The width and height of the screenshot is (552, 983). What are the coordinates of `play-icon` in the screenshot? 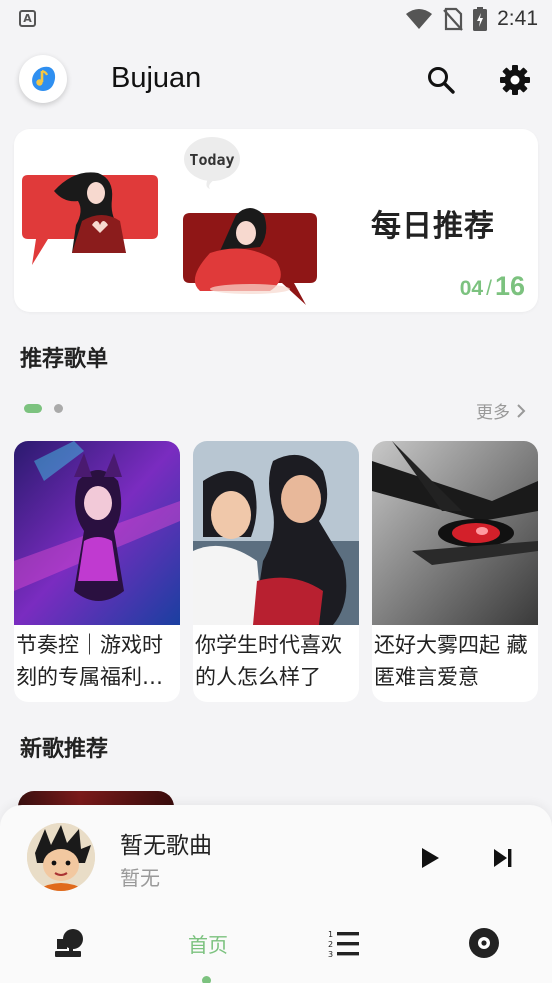 It's located at (430, 858).